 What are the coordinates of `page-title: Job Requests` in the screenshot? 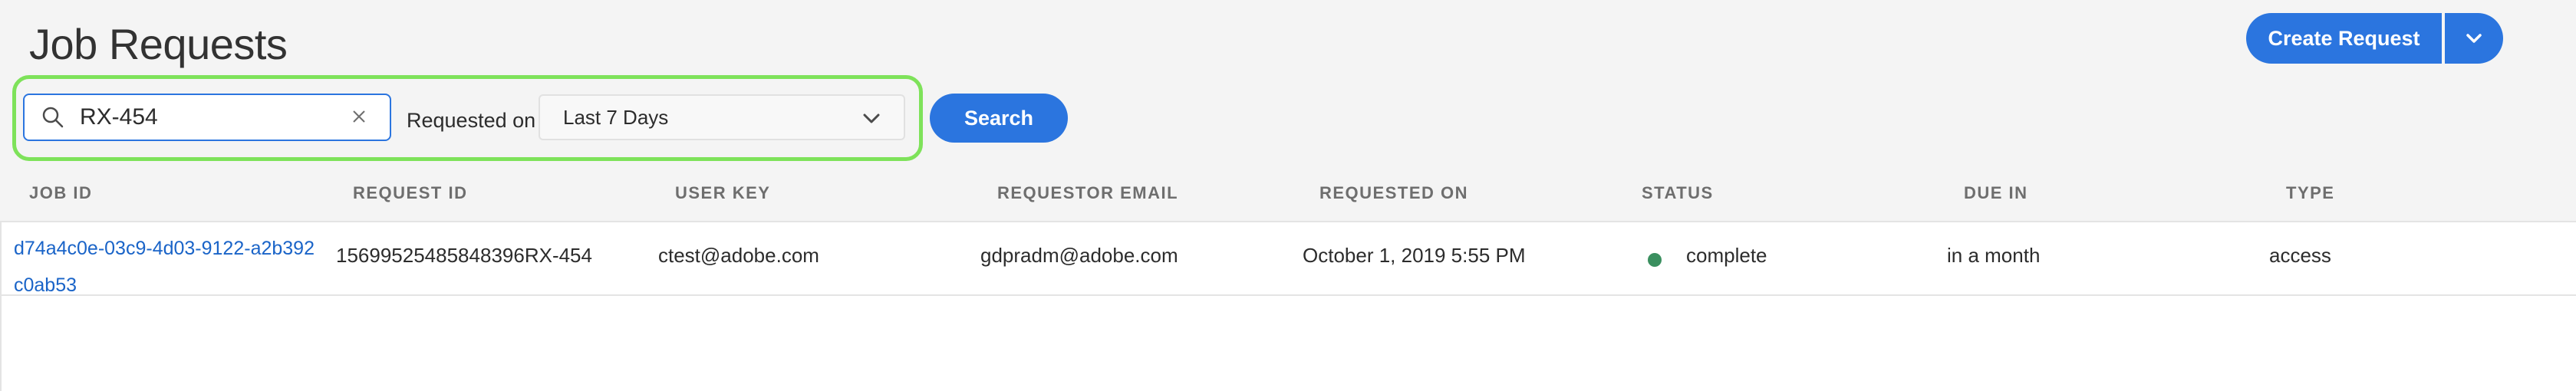 It's located at (158, 44).